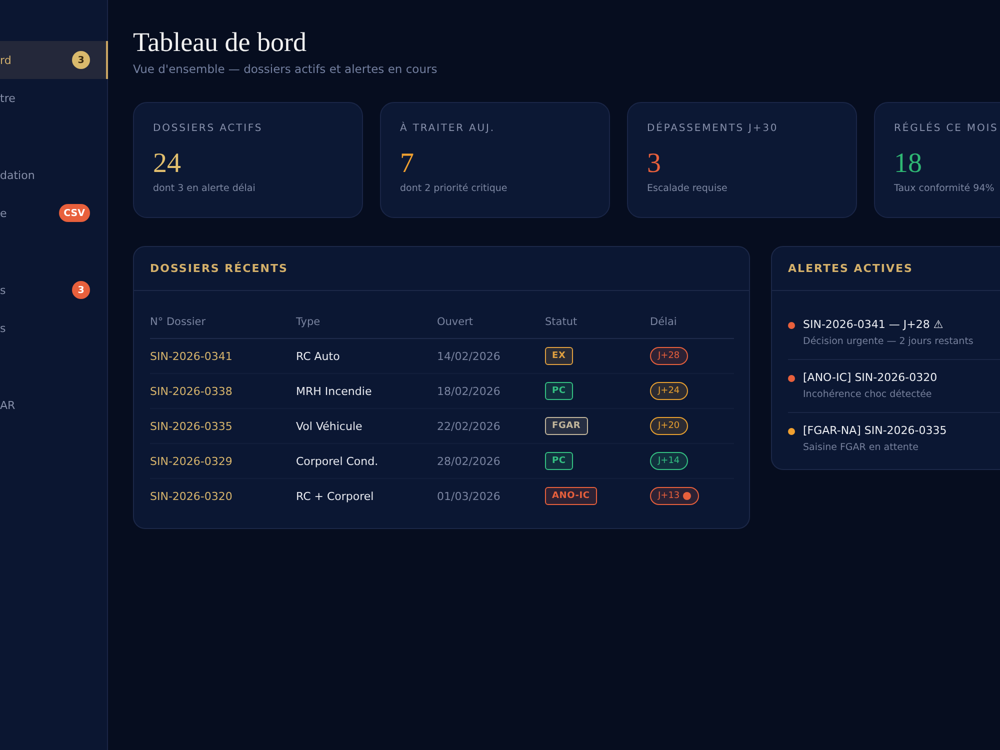 Image resolution: width=1000 pixels, height=750 pixels. Describe the element at coordinates (947, 128) in the screenshot. I see `stat-label: RÉGLÉS CE MOIS` at that location.